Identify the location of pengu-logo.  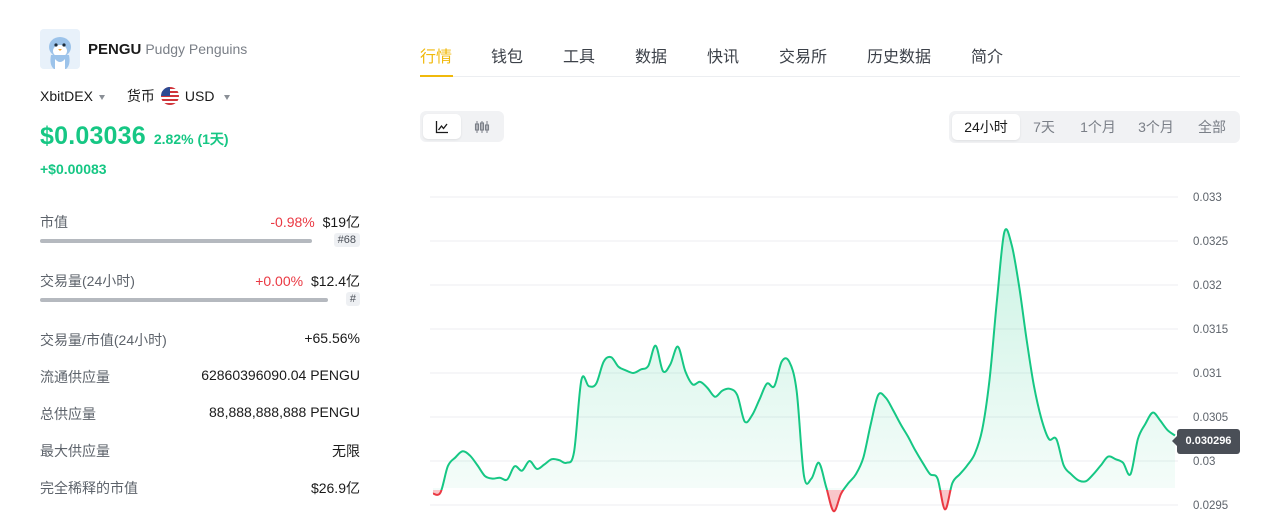
(60, 49).